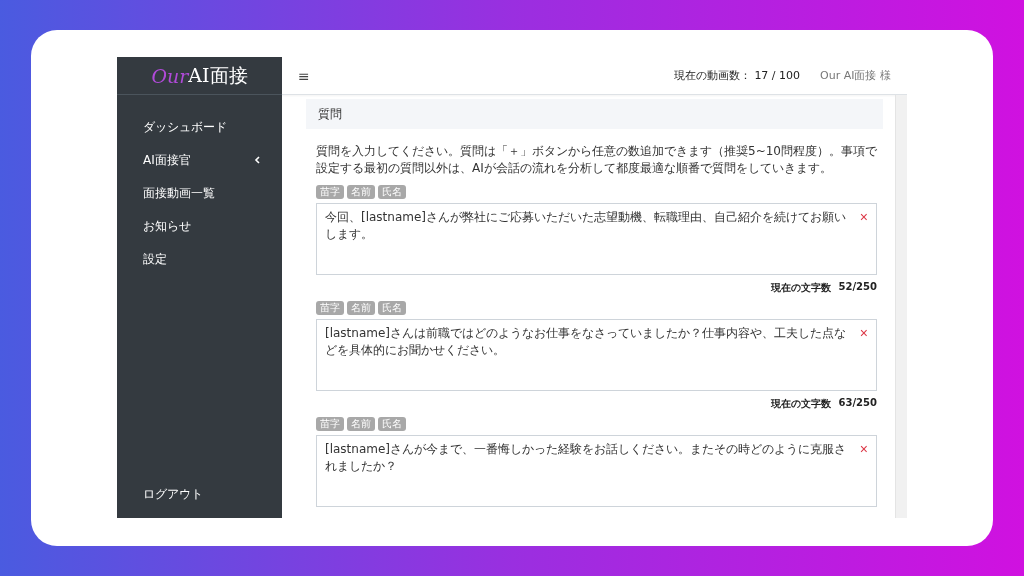  Describe the element at coordinates (596, 239) in the screenshot. I see `question-field: 今回、[lastname]さんが弊社にご応募いただいた志望動機、転職理由、自己紹介を続けてお願いします。 ×` at that location.